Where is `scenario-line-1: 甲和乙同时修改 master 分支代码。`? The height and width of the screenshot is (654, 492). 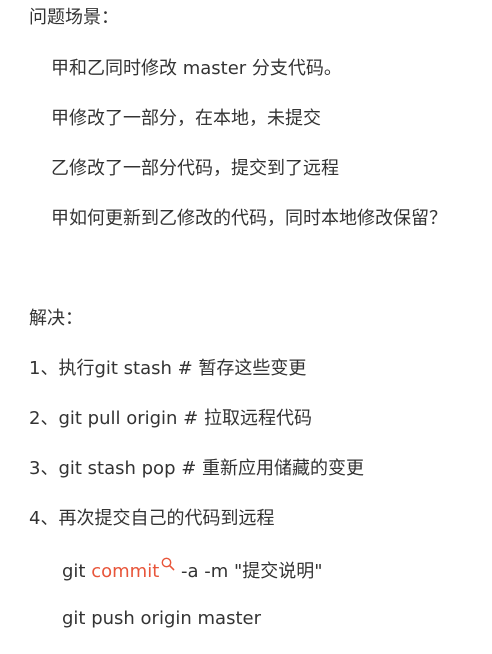
scenario-line-1: 甲和乙同时修改 master 分支代码。 is located at coordinates (196, 68).